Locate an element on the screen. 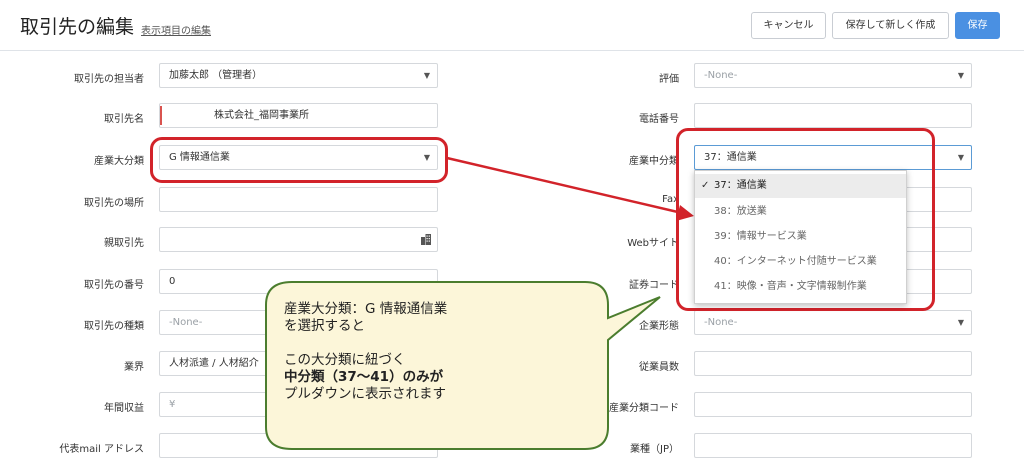 The image size is (1024, 466). dropdown-option-41: 41：映像・音声・文字情報制作業 is located at coordinates (800, 287).